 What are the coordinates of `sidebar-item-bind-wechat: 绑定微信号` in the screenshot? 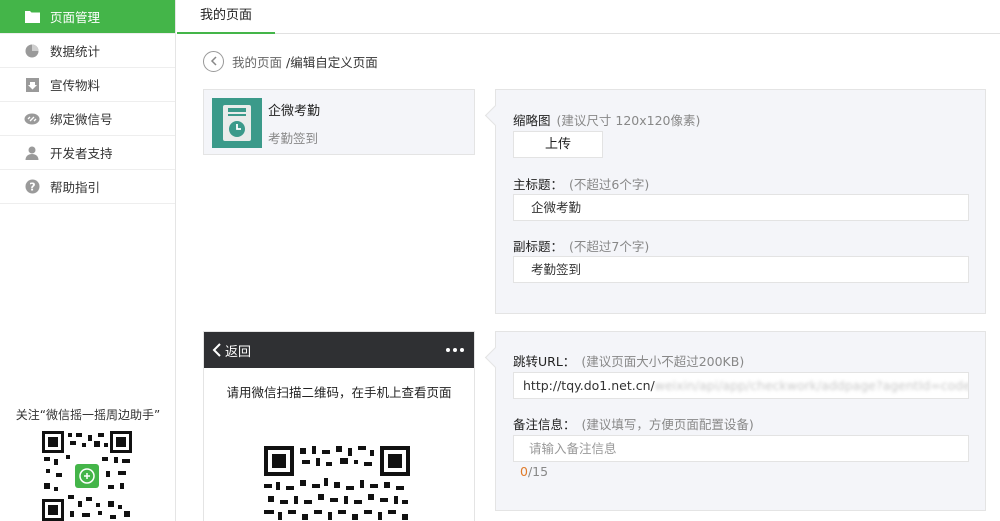 It's located at (87, 119).